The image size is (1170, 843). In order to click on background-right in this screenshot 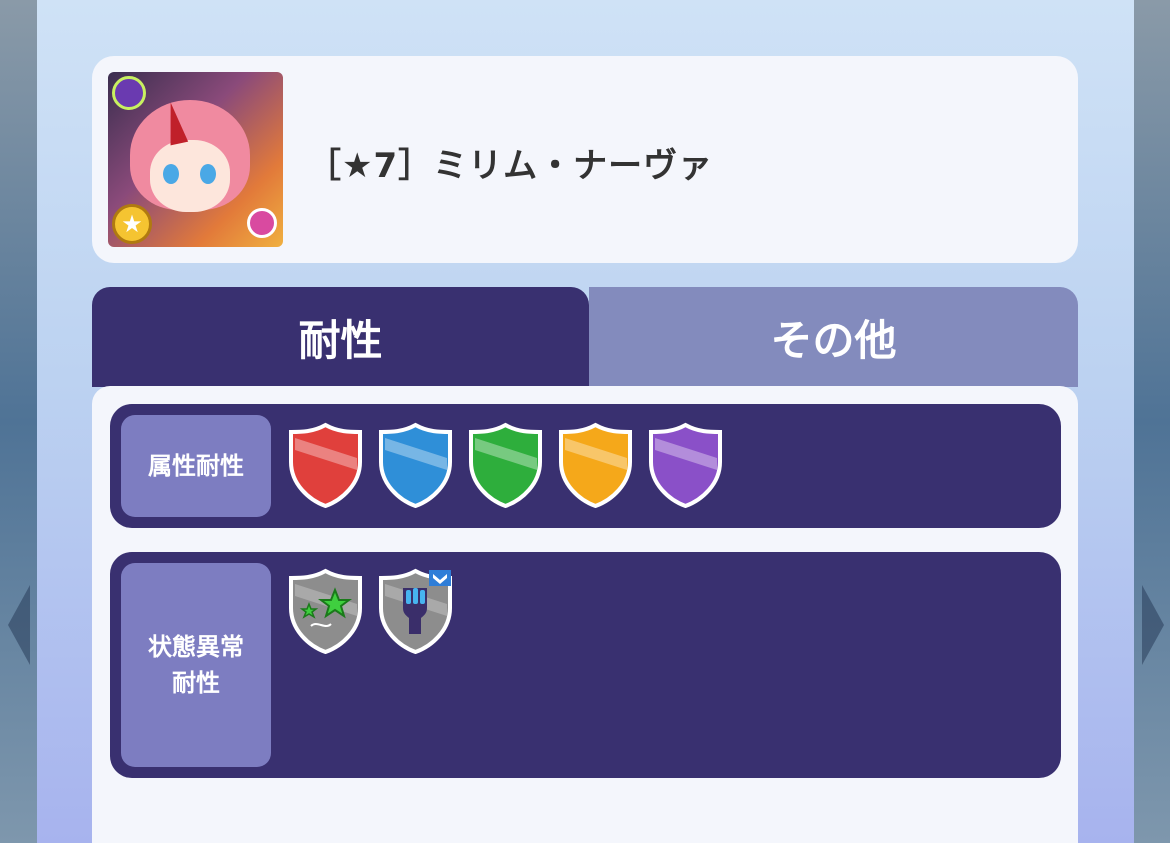, I will do `click(1152, 421)`.